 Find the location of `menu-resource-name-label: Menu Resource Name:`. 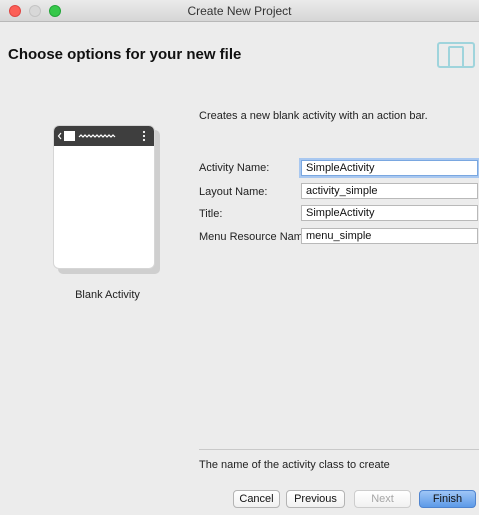

menu-resource-name-label: Menu Resource Name: is located at coordinates (256, 237).